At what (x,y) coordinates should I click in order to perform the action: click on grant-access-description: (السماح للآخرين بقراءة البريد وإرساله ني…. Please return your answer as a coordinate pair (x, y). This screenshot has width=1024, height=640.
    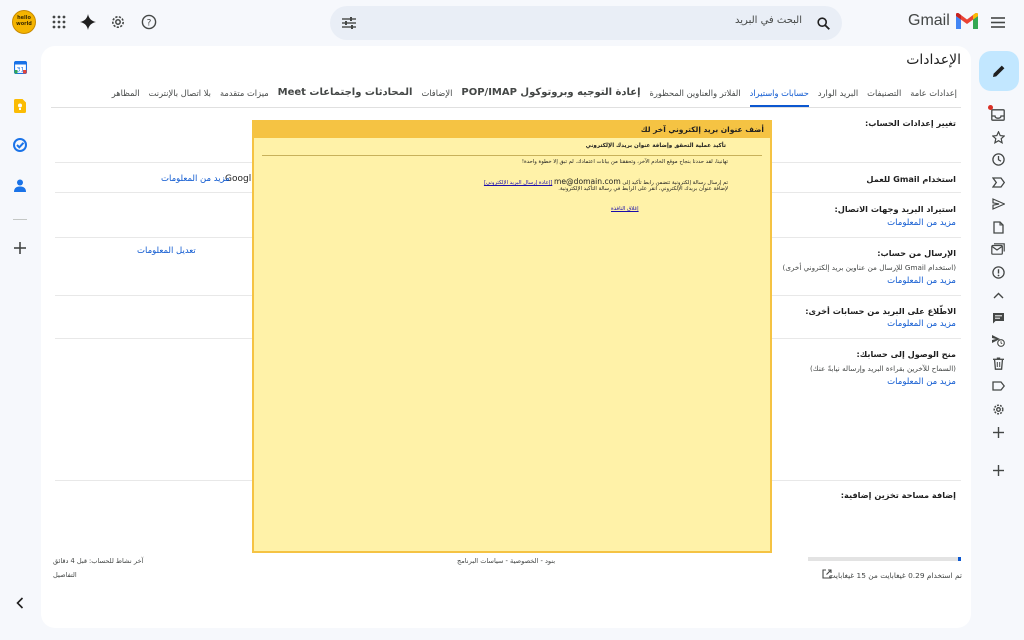
    Looking at the image, I should click on (882, 368).